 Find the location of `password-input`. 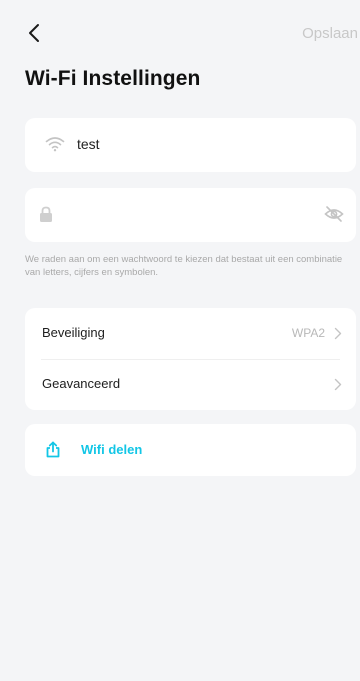

password-input is located at coordinates (180, 214).